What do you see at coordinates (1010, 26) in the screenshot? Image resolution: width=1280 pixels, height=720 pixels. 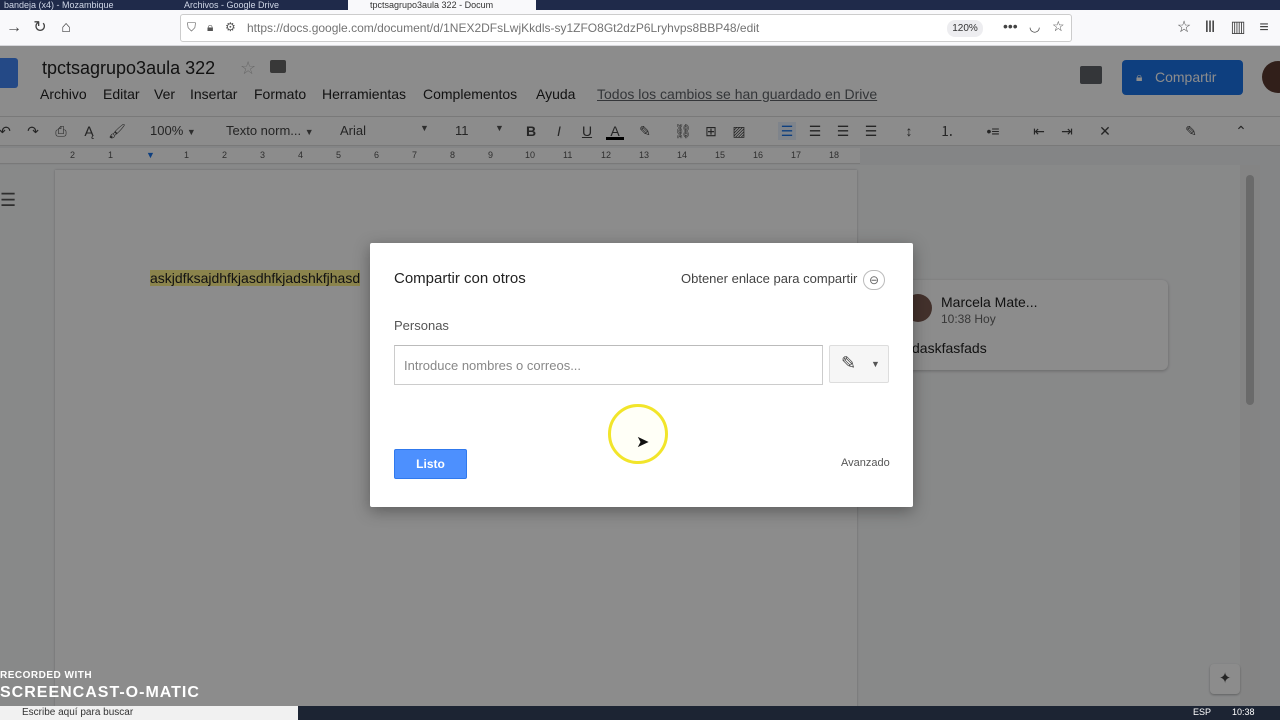 I see `more-icon: •••` at bounding box center [1010, 26].